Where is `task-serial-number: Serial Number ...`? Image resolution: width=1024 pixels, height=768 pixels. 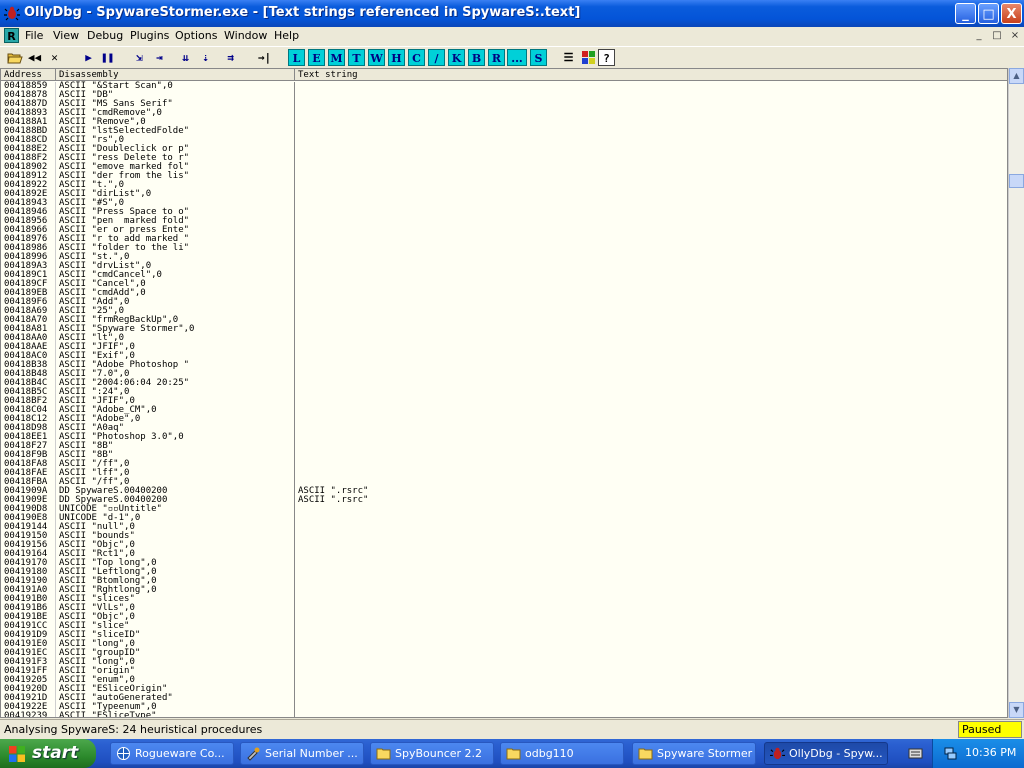
task-serial-number: Serial Number ... is located at coordinates (302, 753).